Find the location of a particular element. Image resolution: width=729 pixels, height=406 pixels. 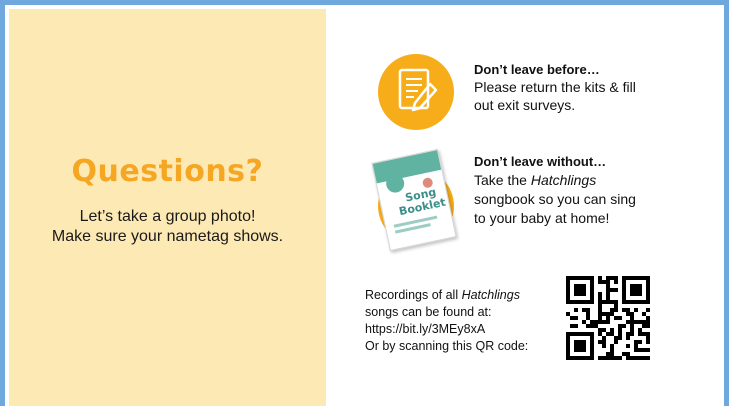

recordings-line-4: Or by scanning this QR code: is located at coordinates (447, 346).